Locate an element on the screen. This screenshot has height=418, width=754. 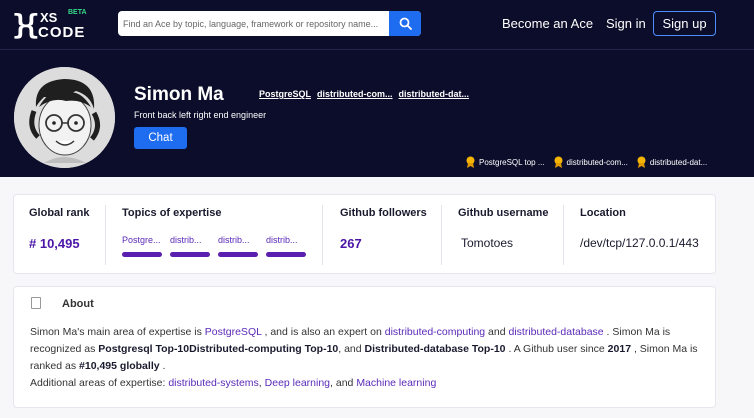
search-icon is located at coordinates (405, 23).